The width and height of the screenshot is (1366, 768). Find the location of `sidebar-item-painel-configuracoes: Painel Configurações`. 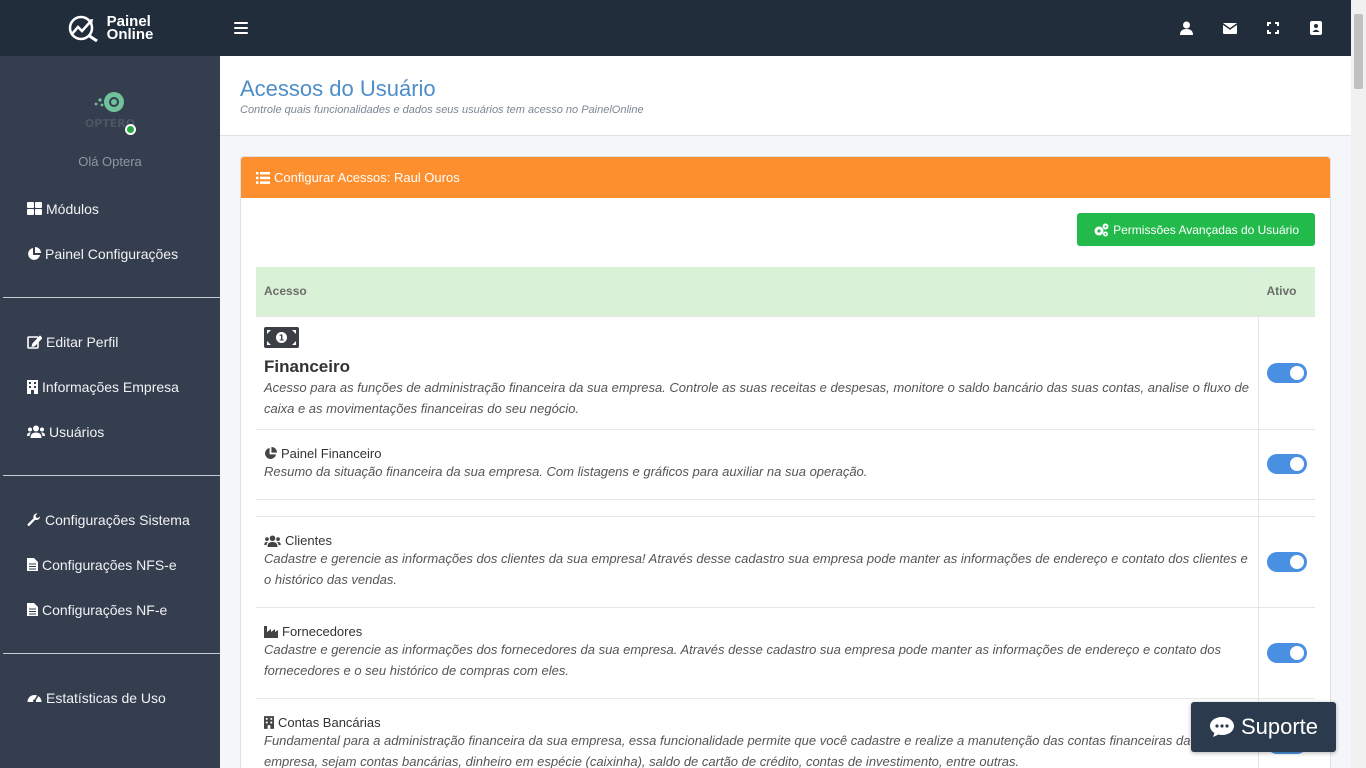

sidebar-item-painel-configuracoes: Painel Configurações is located at coordinates (110, 253).